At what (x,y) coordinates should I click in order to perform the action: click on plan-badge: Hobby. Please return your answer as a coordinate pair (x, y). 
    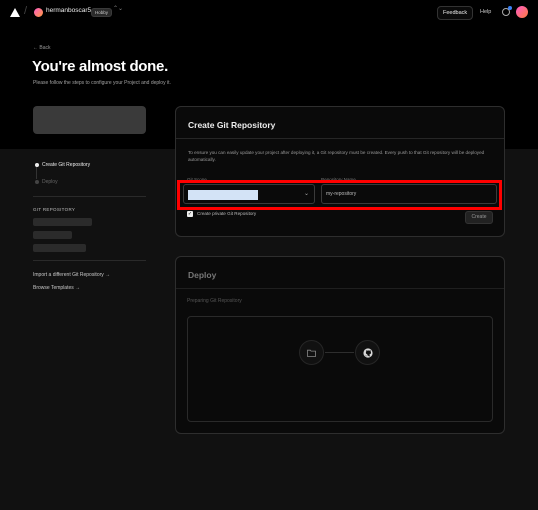
    Looking at the image, I should click on (102, 12).